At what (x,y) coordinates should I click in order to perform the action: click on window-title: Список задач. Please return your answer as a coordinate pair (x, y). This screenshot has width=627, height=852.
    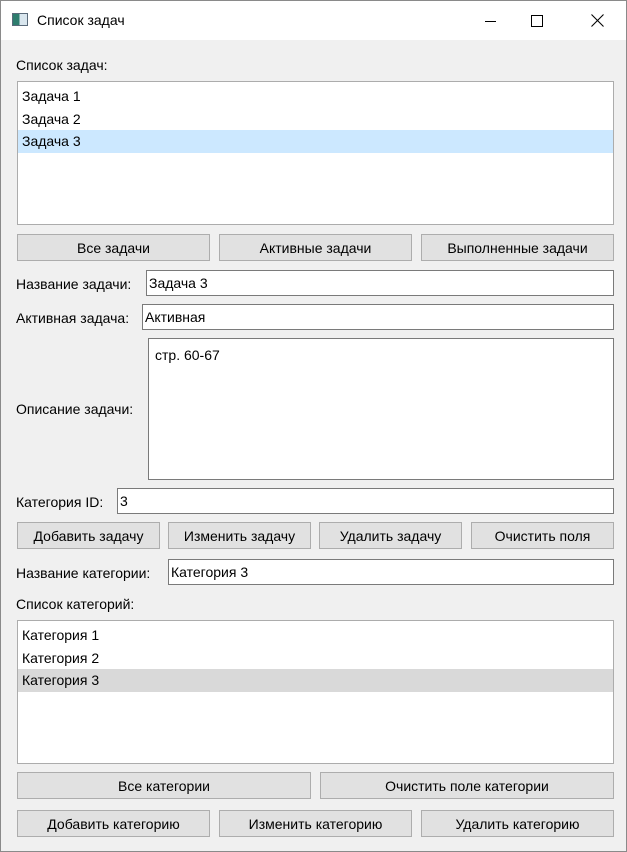
    Looking at the image, I should click on (81, 20).